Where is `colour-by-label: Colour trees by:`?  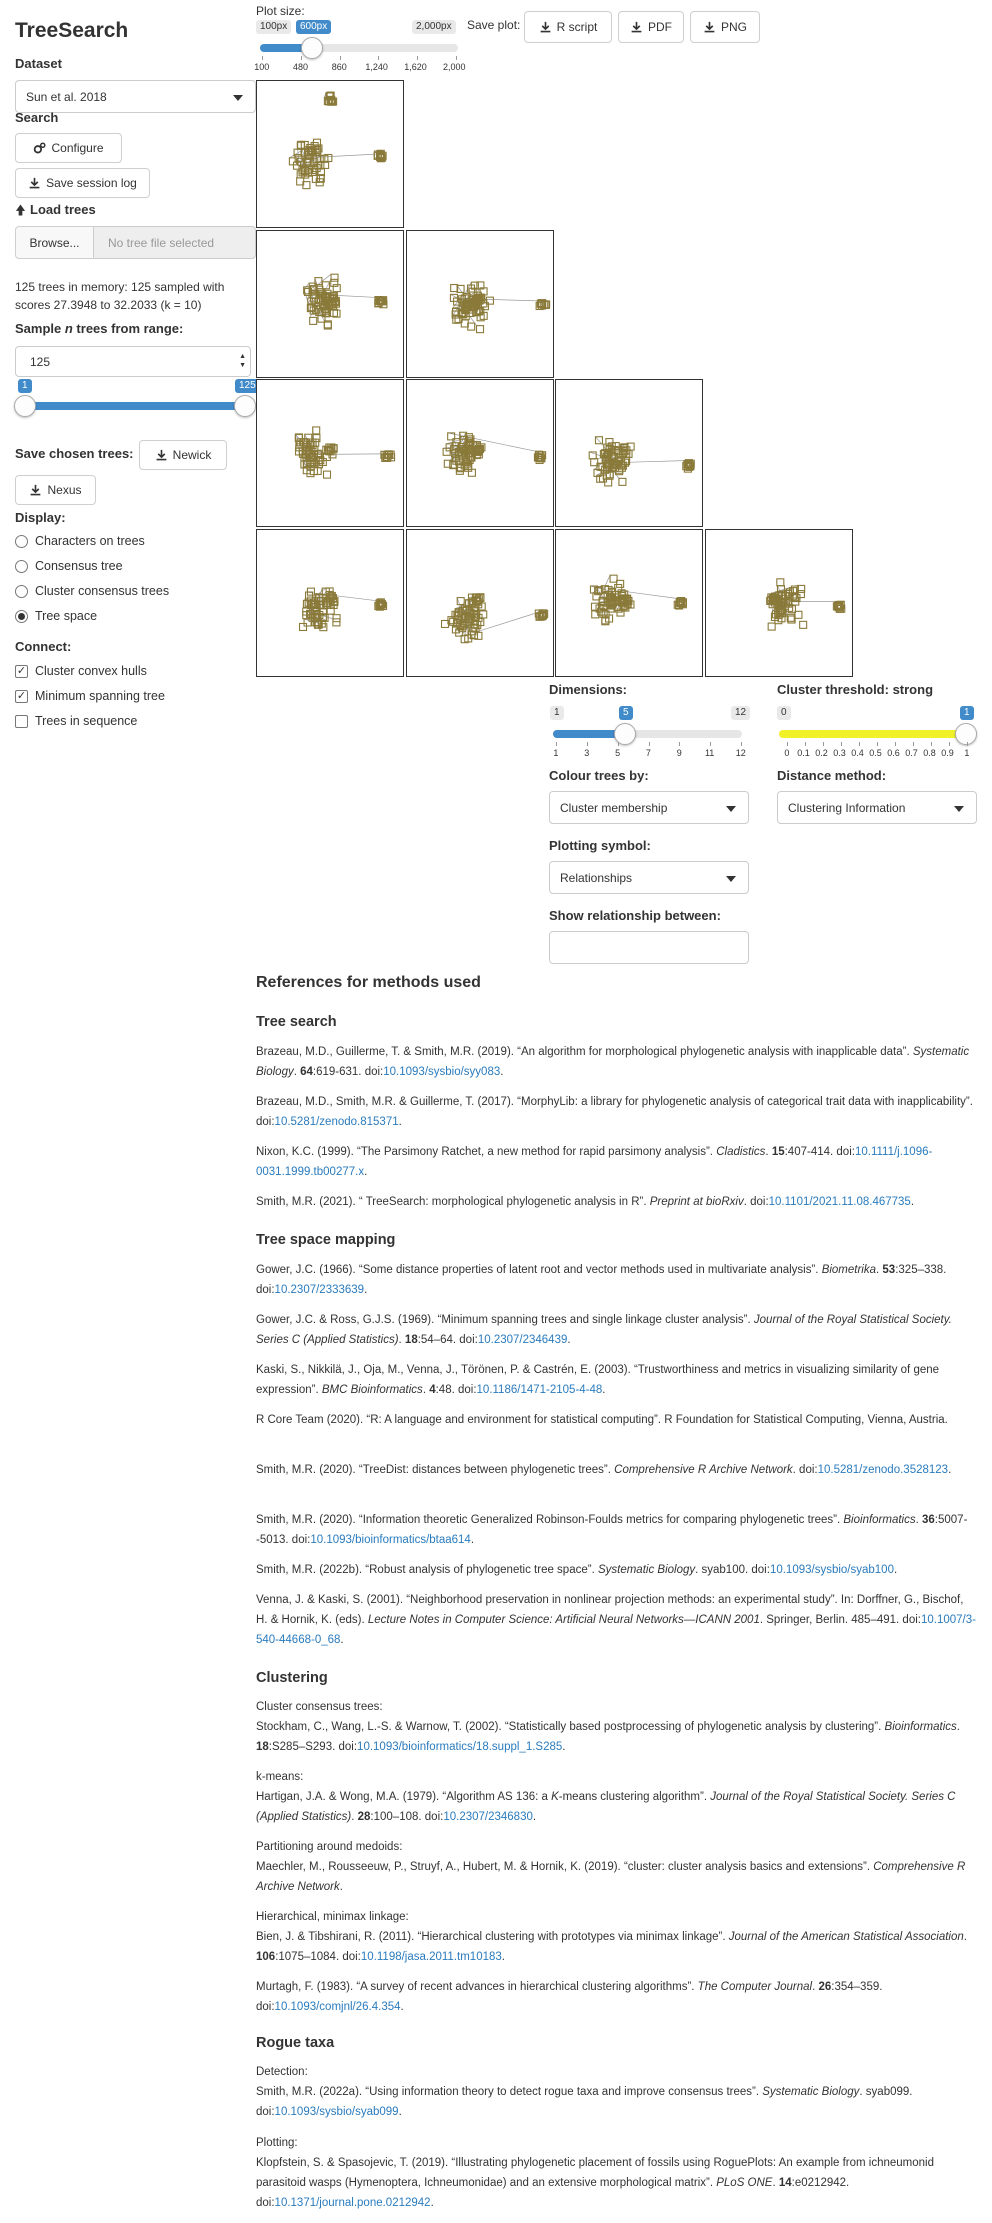 colour-by-label: Colour trees by: is located at coordinates (599, 775).